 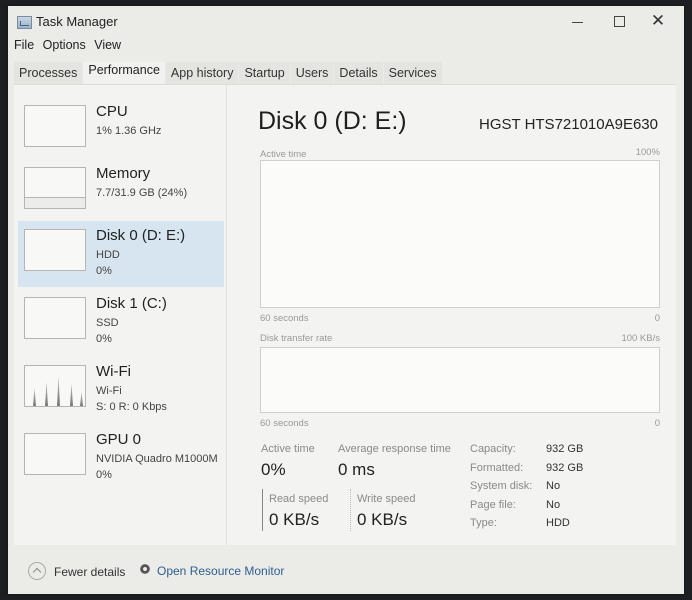 What do you see at coordinates (284, 318) in the screenshot?
I see `active-time-graph-span: 60 seconds` at bounding box center [284, 318].